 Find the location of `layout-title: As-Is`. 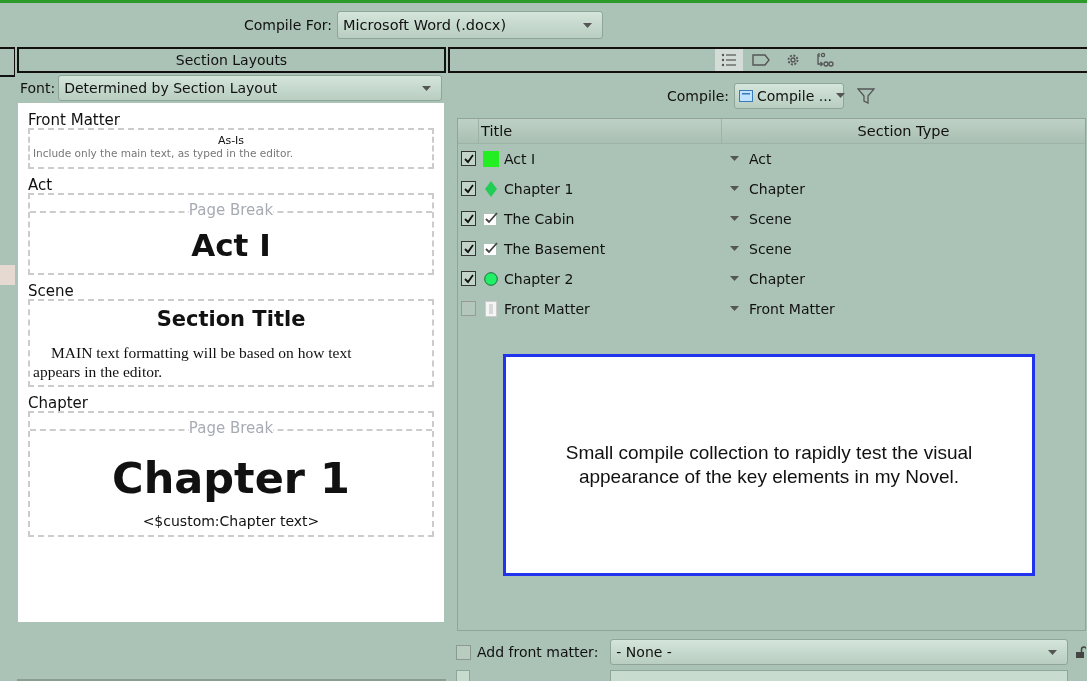

layout-title: As-Is is located at coordinates (231, 140).